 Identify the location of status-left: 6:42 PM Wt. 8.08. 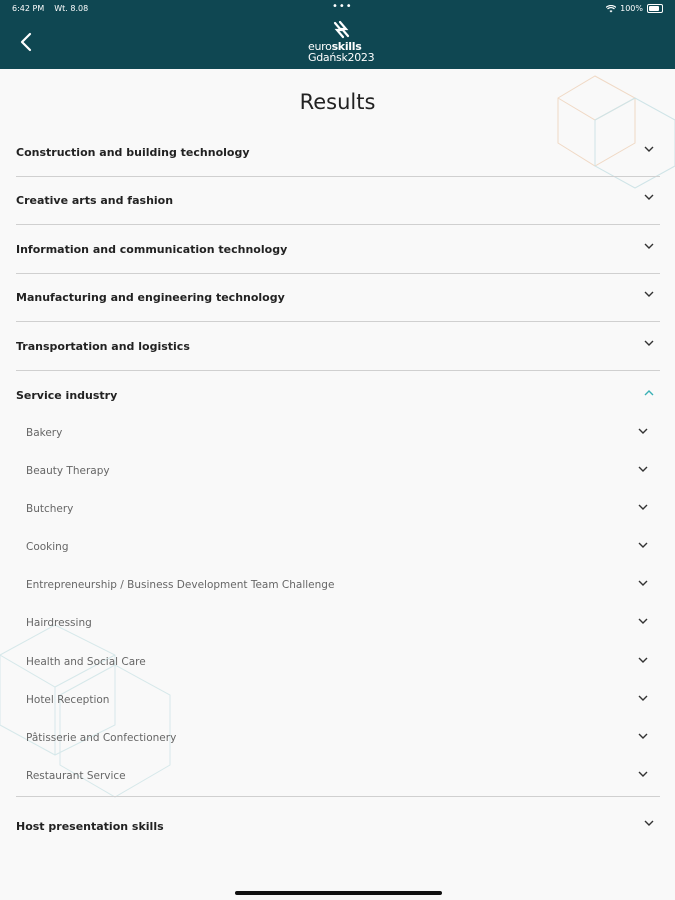
(50, 8).